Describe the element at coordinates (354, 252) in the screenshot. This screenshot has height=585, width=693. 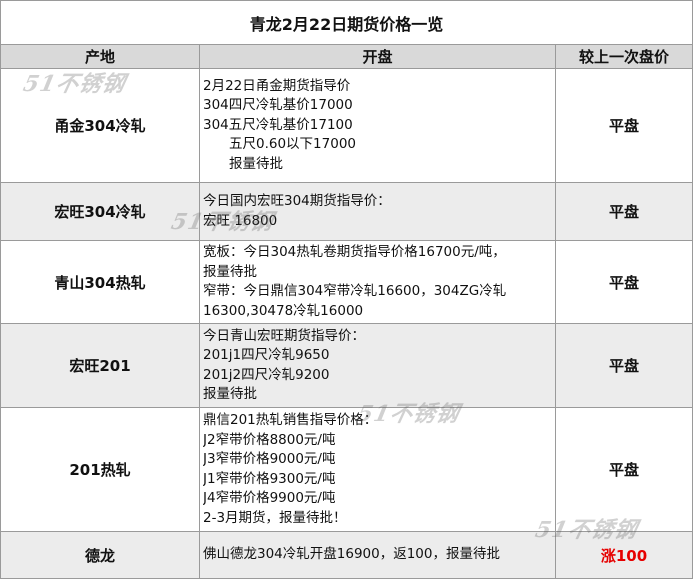
I see `price-line: 宽板：今日304热轧卷期货指导价格16700元/吨，` at that location.